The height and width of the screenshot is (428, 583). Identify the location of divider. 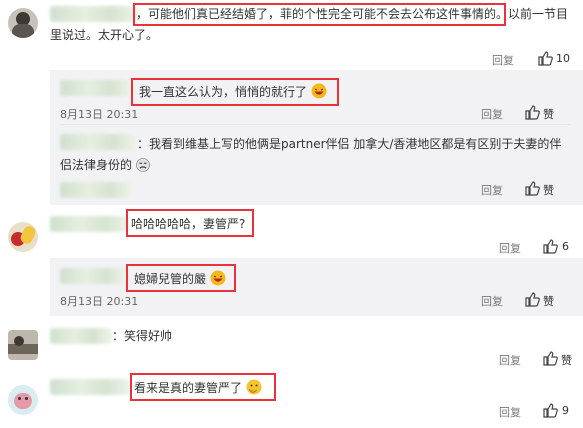
(315, 124).